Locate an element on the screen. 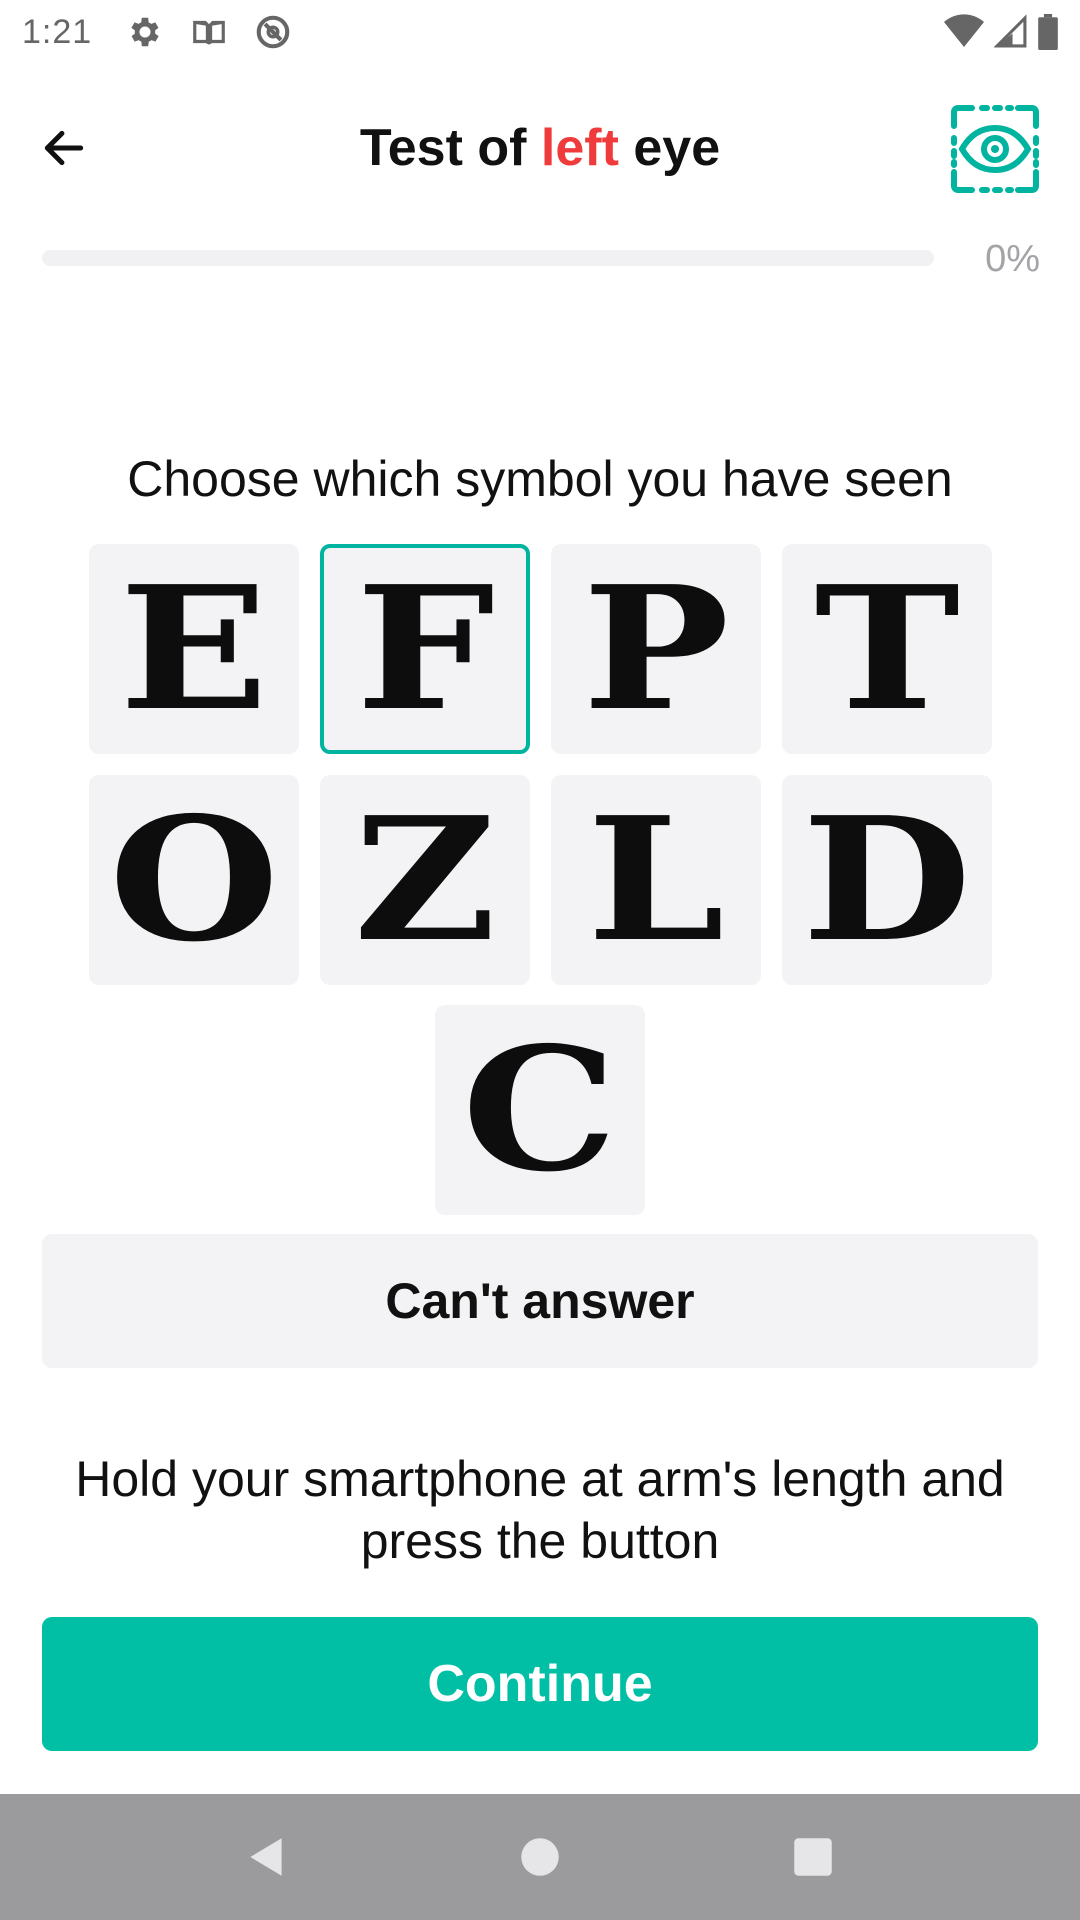  title-eye-side: left is located at coordinates (579, 148).